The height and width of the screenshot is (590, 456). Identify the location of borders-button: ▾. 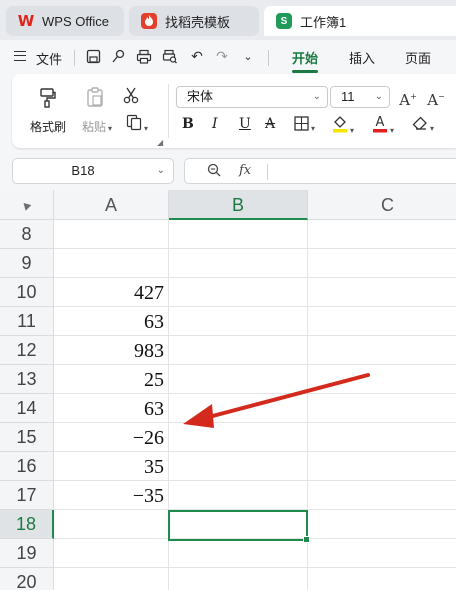
(312, 127).